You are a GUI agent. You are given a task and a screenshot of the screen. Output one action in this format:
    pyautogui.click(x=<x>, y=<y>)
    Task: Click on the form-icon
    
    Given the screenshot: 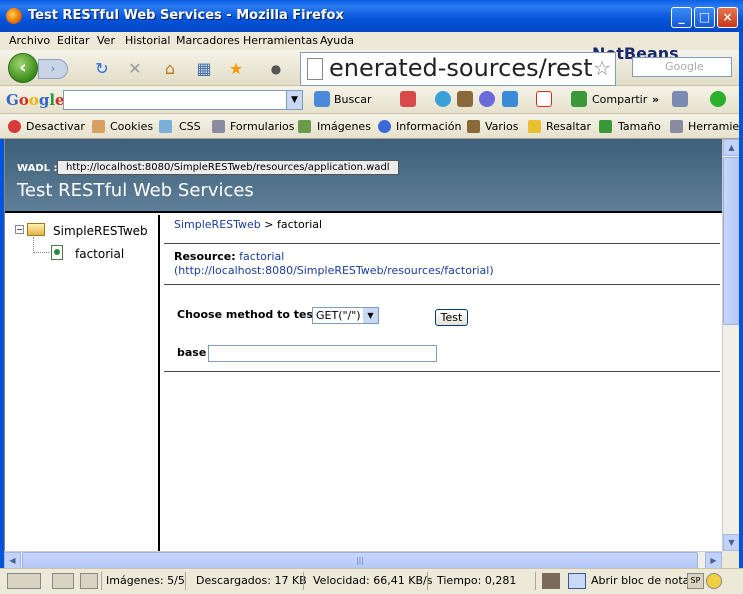 What is the action you would take?
    pyautogui.click(x=218, y=126)
    